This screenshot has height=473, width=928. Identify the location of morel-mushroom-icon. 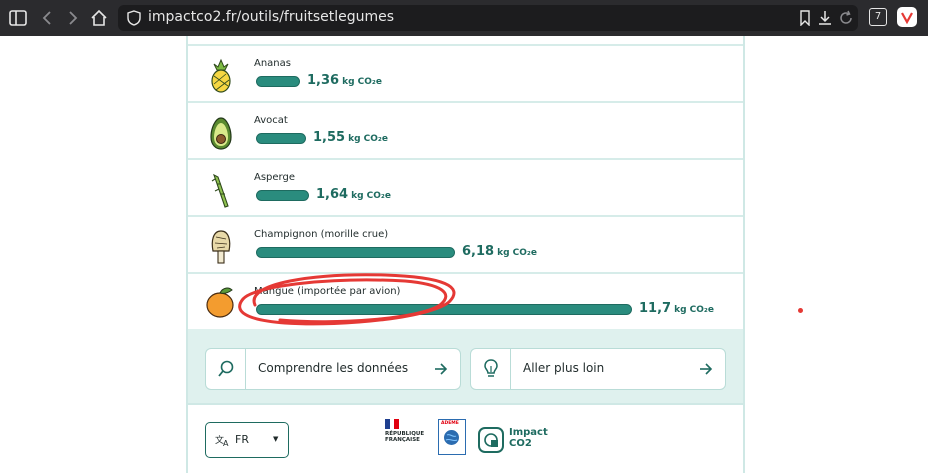
(221, 247).